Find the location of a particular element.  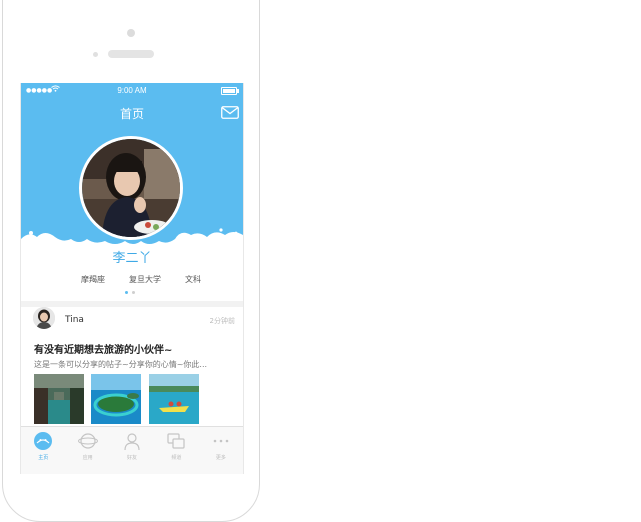

speaker is located at coordinates (131, 54).